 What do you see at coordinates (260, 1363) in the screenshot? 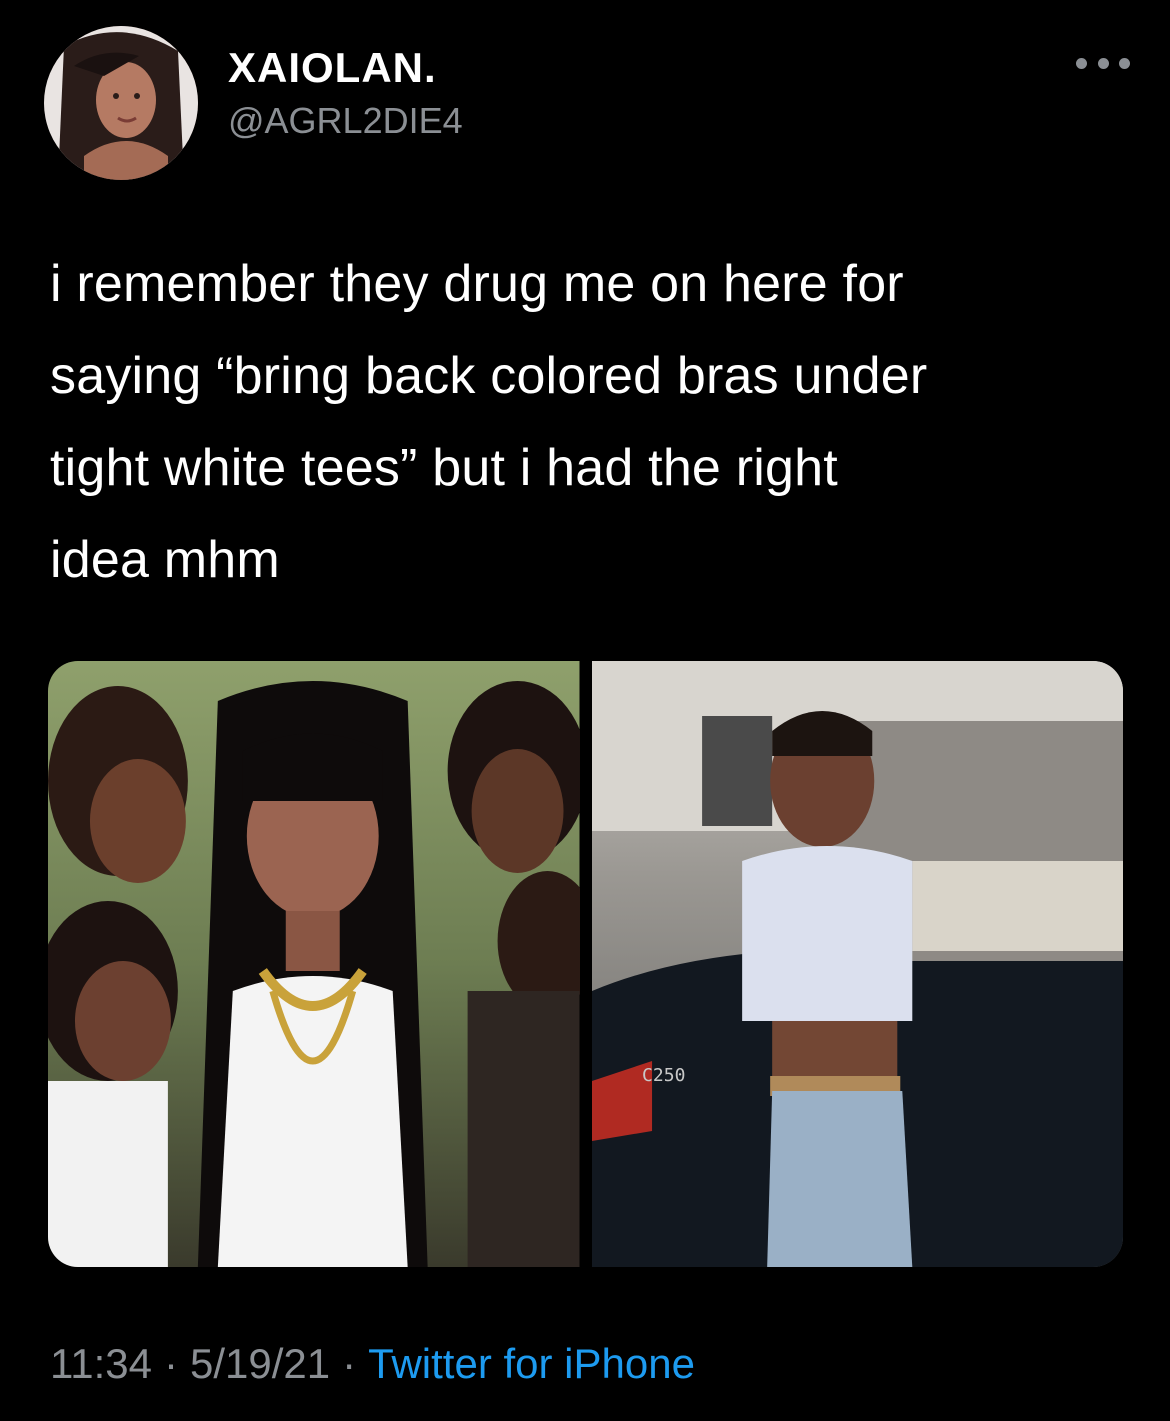
I see `tweet-date: 5/19/21` at bounding box center [260, 1363].